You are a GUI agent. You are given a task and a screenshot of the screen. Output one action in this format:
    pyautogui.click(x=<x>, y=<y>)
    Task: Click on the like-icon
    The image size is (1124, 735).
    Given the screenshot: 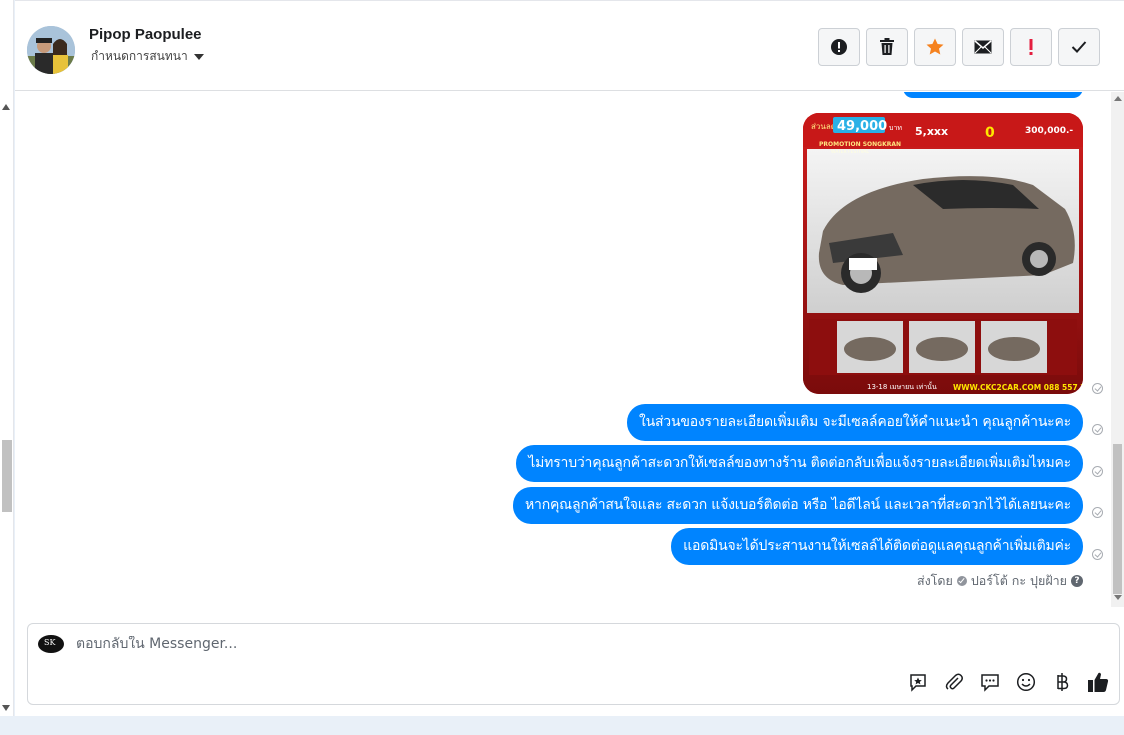 What is the action you would take?
    pyautogui.click(x=1097, y=682)
    